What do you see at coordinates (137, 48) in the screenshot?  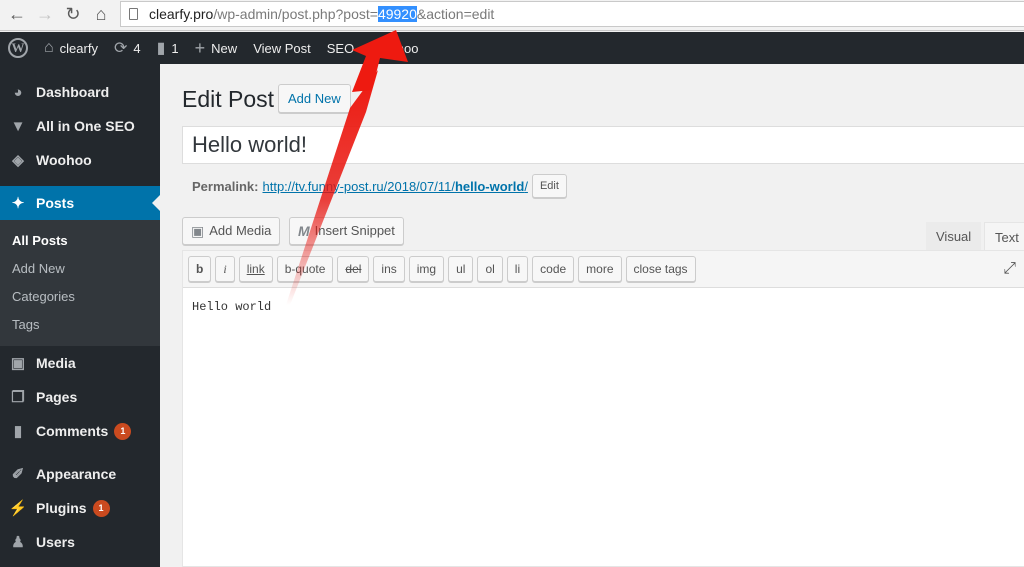 I see `updates-count: 4` at bounding box center [137, 48].